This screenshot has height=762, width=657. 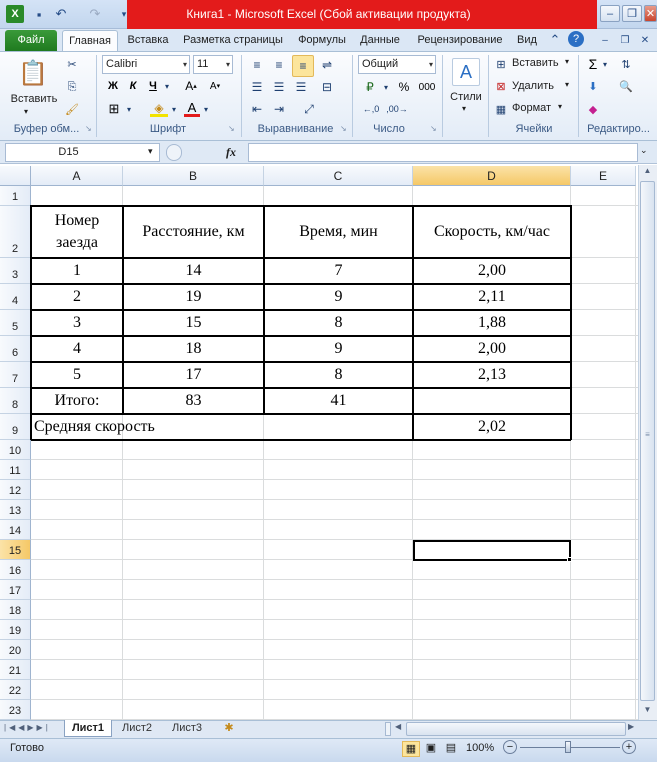 What do you see at coordinates (492, 176) in the screenshot?
I see `column-header-d: D` at bounding box center [492, 176].